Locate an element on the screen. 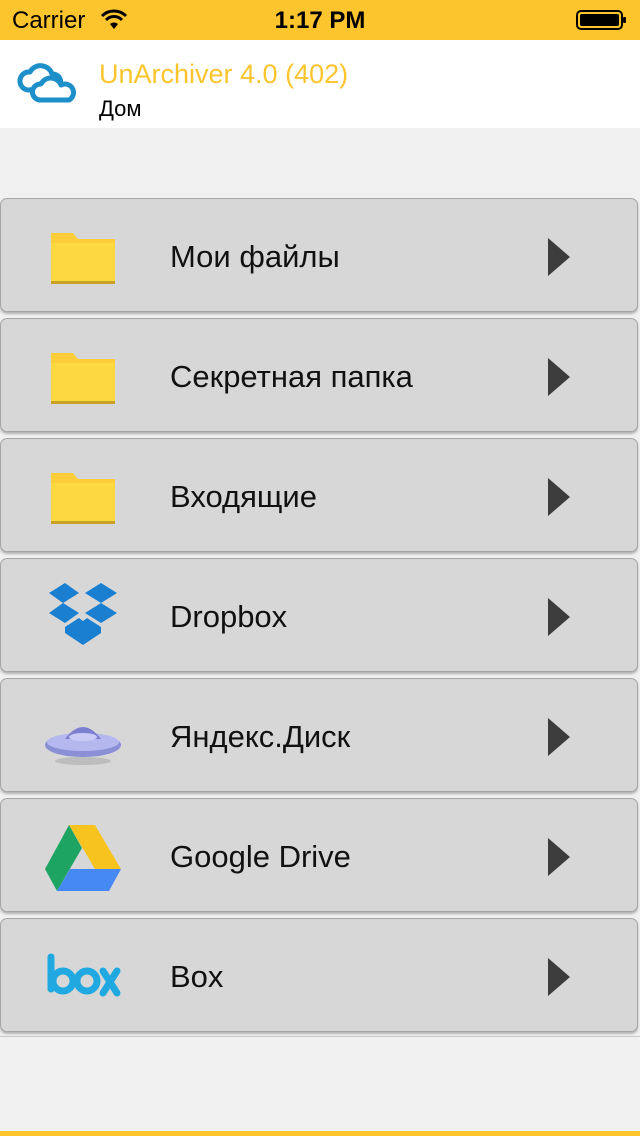 This screenshot has width=640, height=1136. list-item-label: Яндекс.Диск is located at coordinates (260, 736).